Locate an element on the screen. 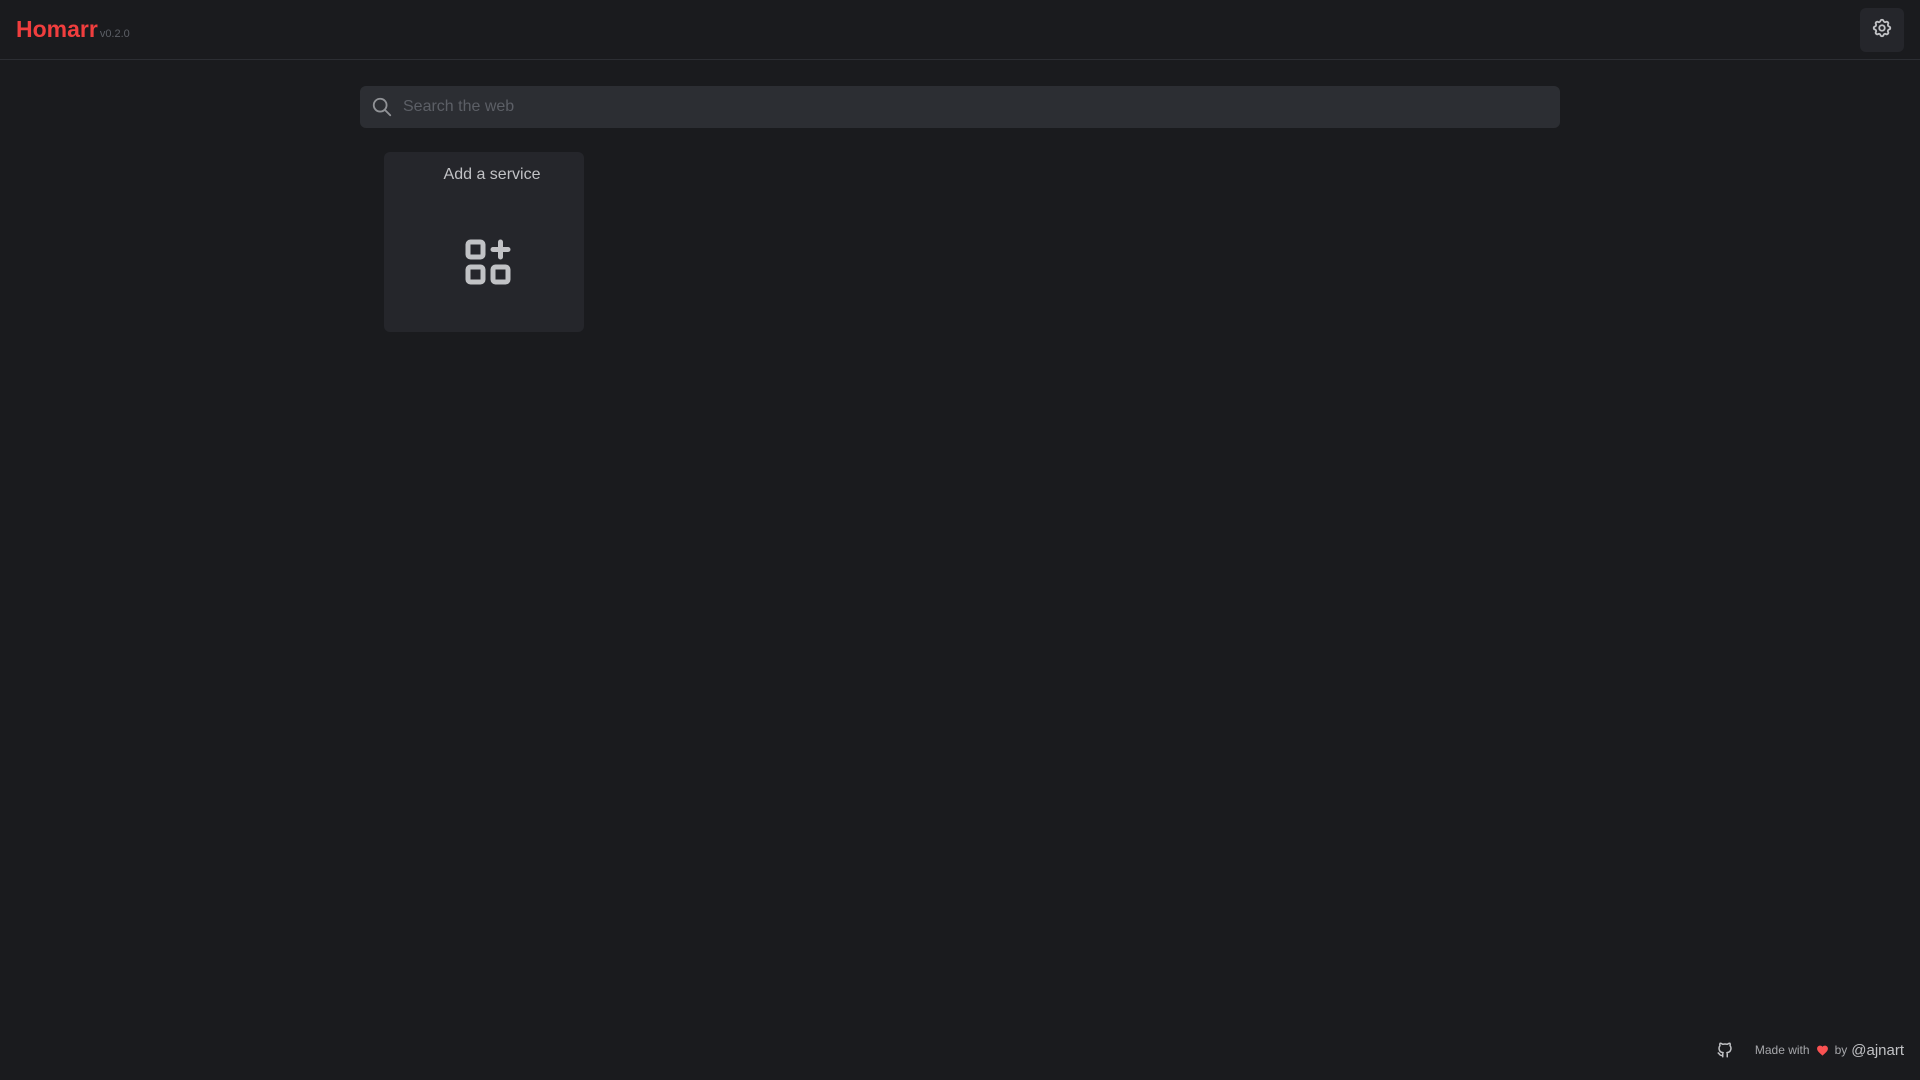  search-icon is located at coordinates (382, 107).